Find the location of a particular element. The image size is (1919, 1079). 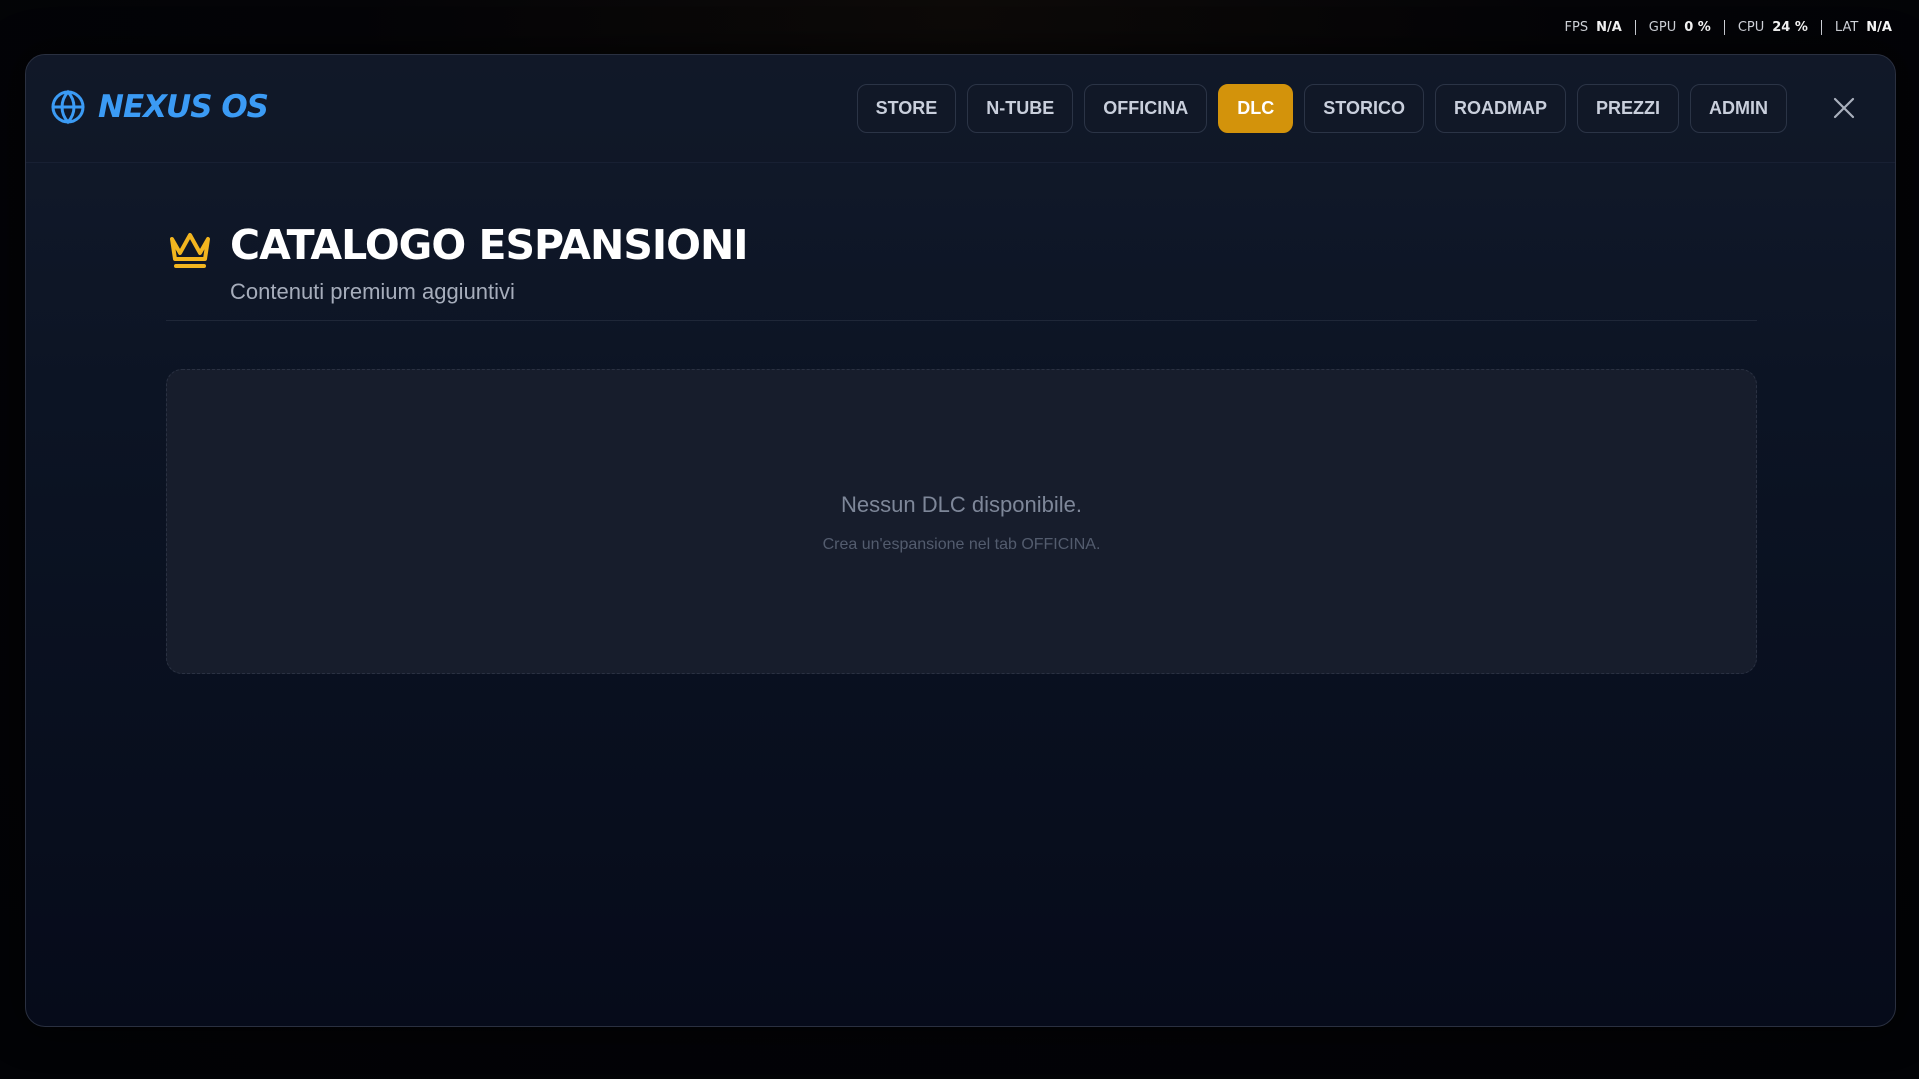

empty-state-hint: Crea un'espansione nel tab OFFICINA. is located at coordinates (961, 544).